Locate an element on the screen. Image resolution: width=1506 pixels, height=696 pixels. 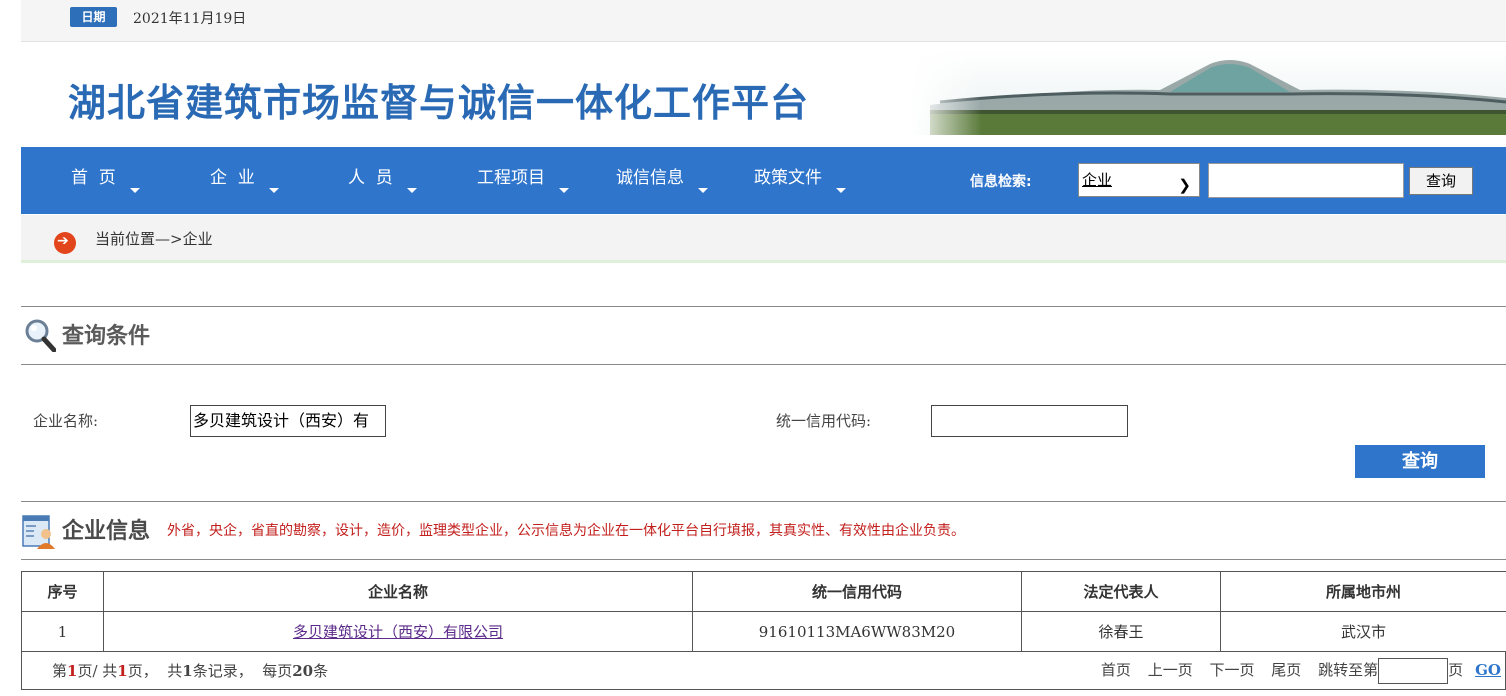
cell-city: 武汉市 is located at coordinates (1363, 631).